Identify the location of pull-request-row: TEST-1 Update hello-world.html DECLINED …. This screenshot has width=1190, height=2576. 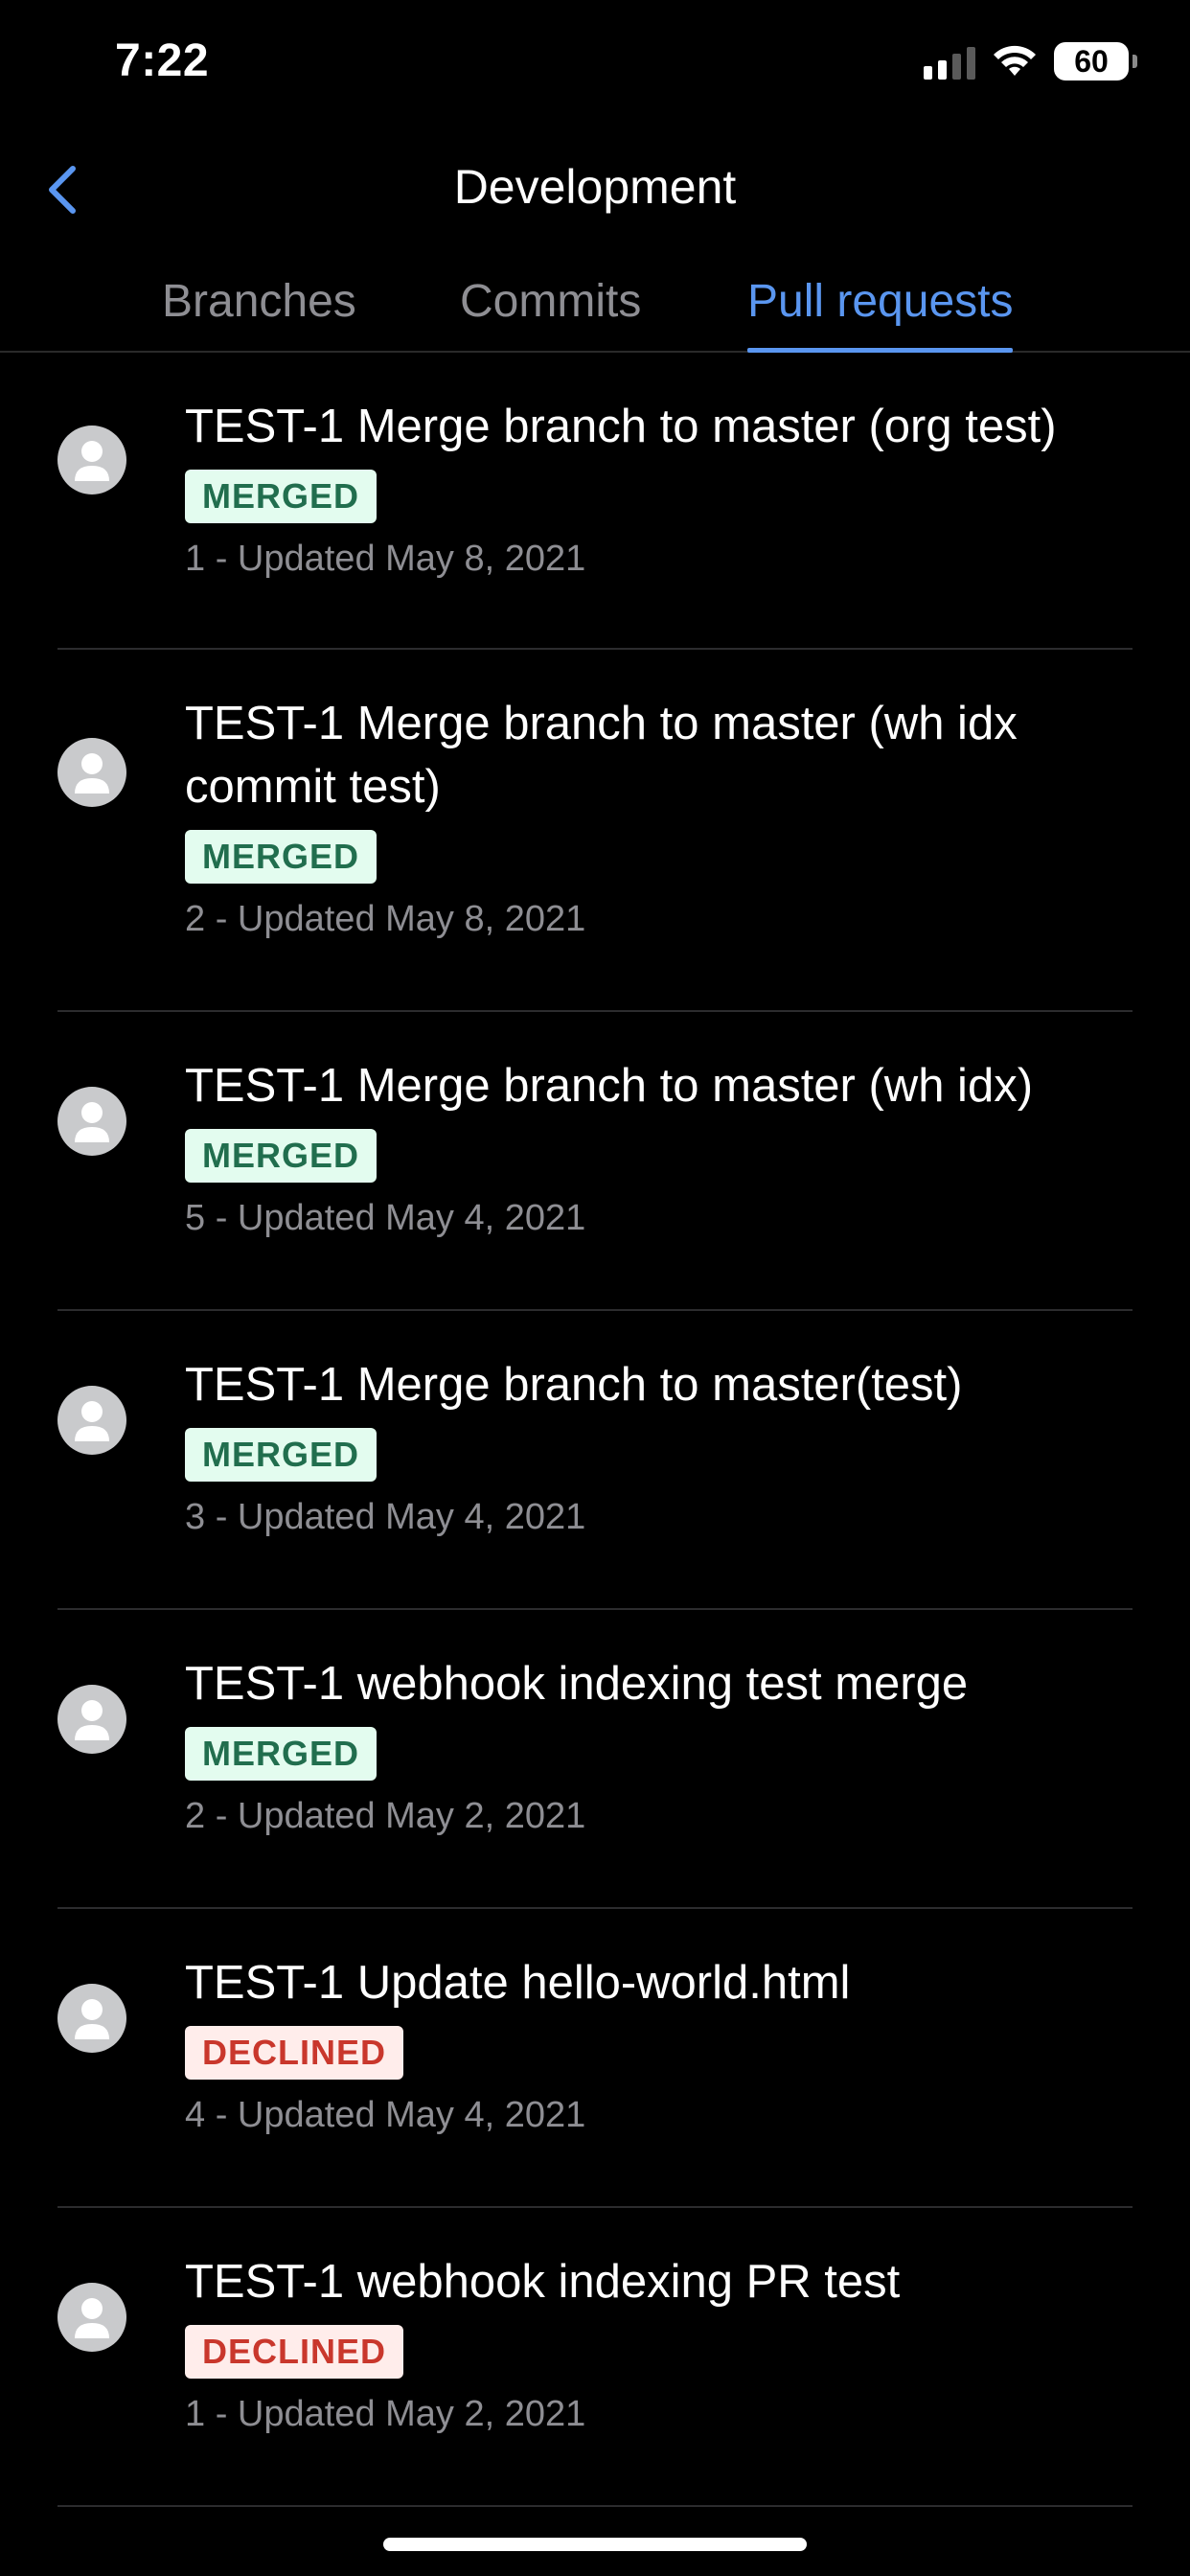
(595, 2058).